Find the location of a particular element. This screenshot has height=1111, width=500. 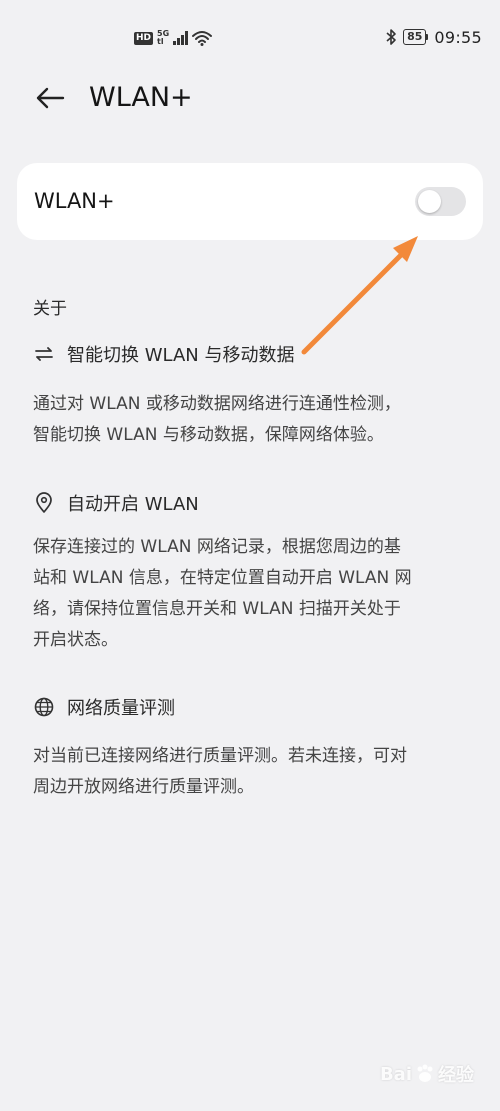

watermark-text: Bai is located at coordinates (395, 1074).